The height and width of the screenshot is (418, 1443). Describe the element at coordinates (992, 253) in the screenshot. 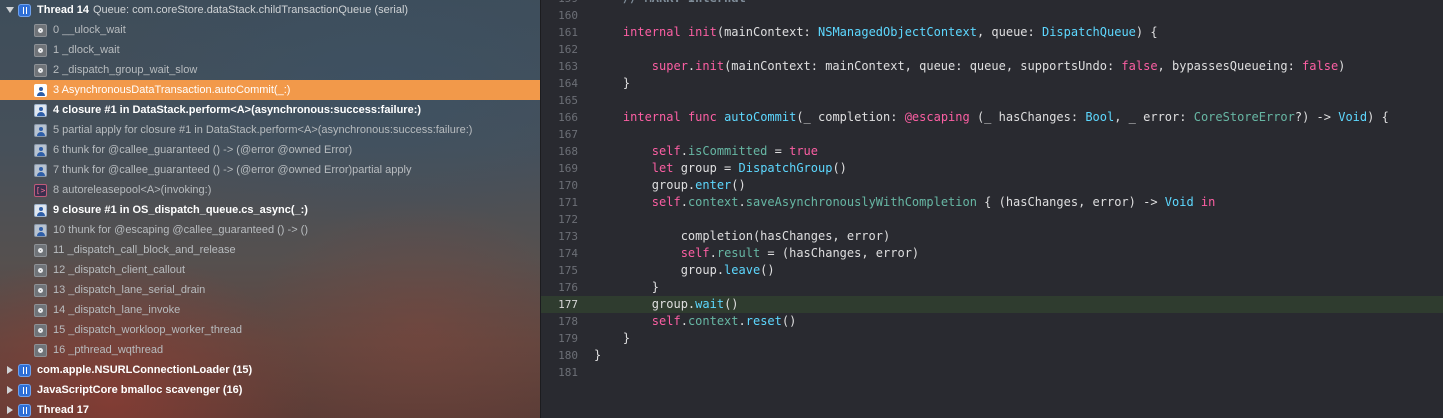

I see `code-line: 174 self.result = (hasChanges, error)` at that location.